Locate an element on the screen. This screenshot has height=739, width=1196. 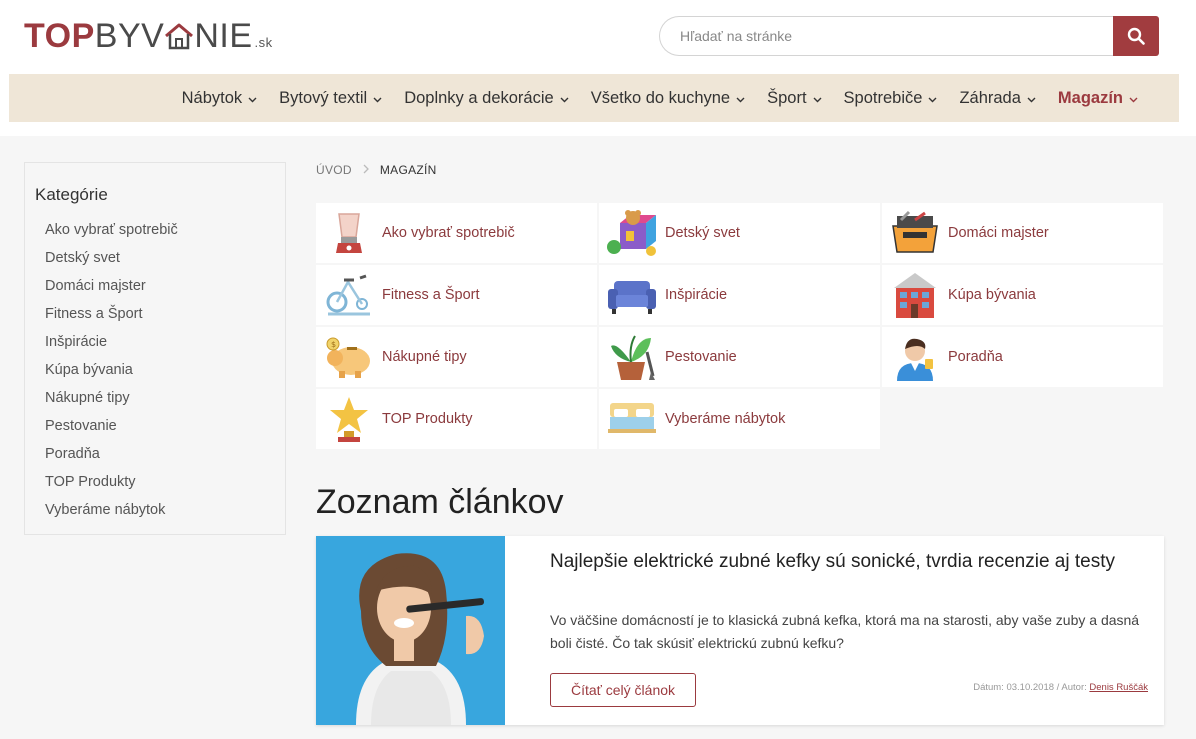
nav-item-label: Šport is located at coordinates (787, 97).